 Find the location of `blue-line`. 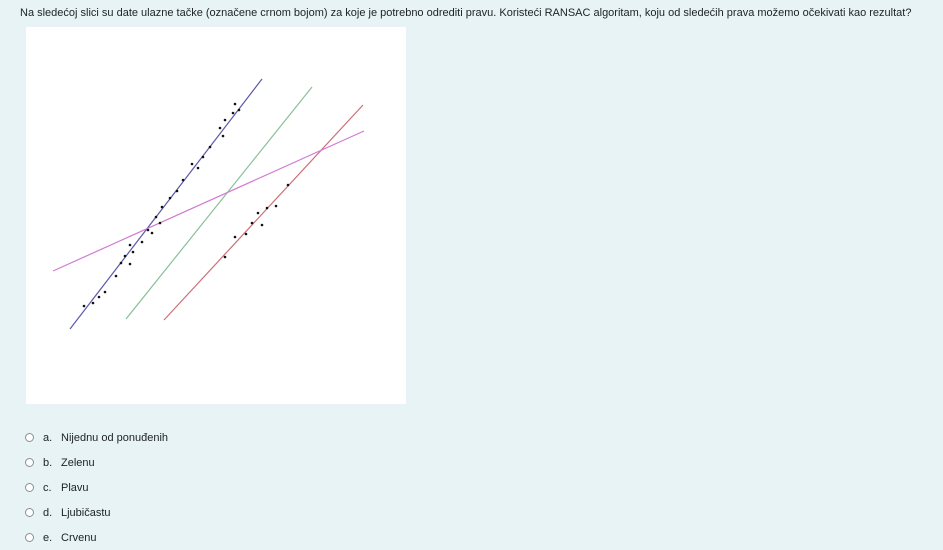

blue-line is located at coordinates (166, 204).